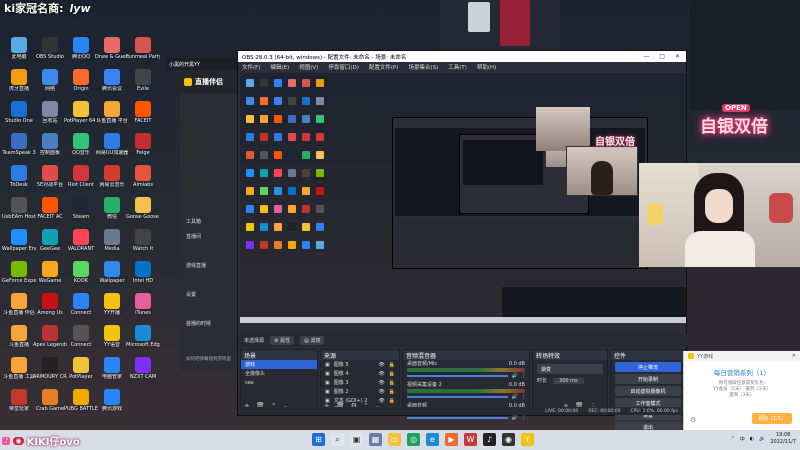  I want to click on companion-item-tools: 工具箱, so click(208, 221).